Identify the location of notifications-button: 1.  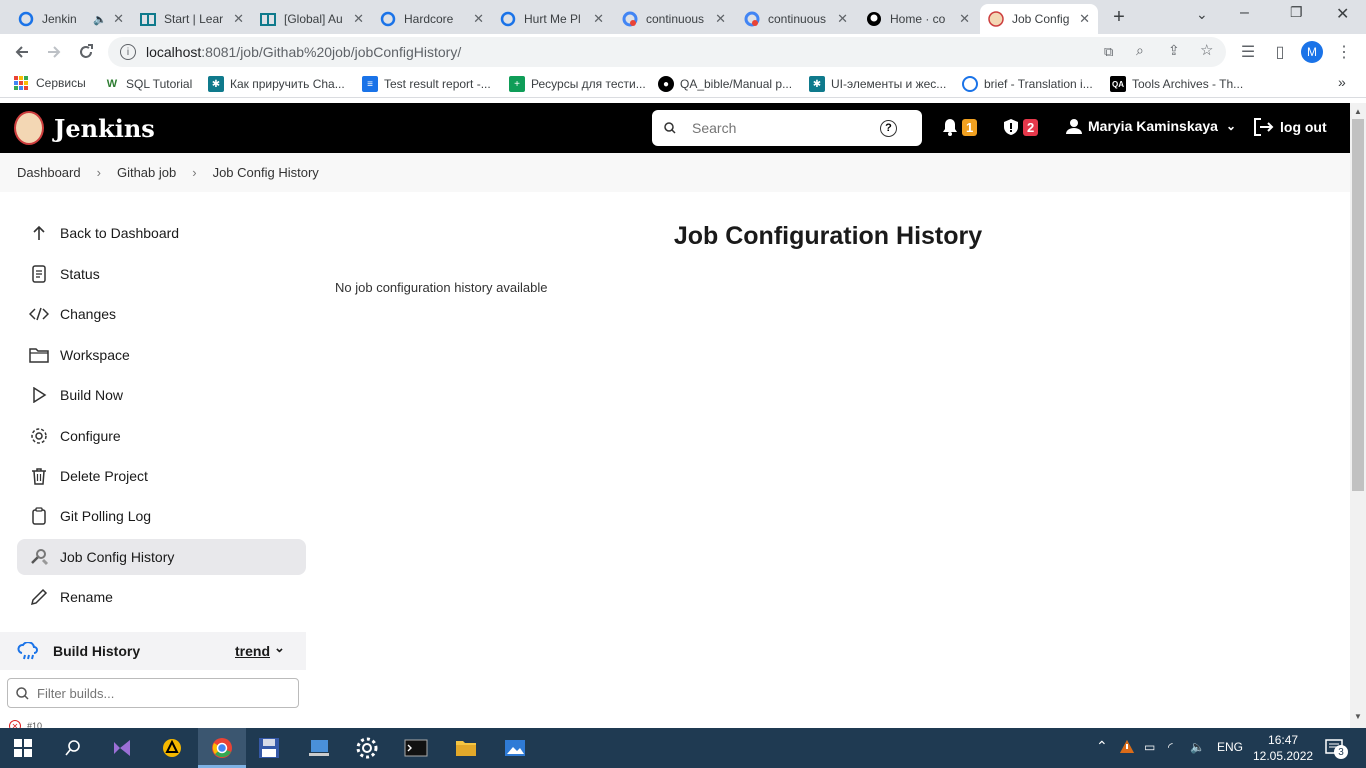
(960, 127).